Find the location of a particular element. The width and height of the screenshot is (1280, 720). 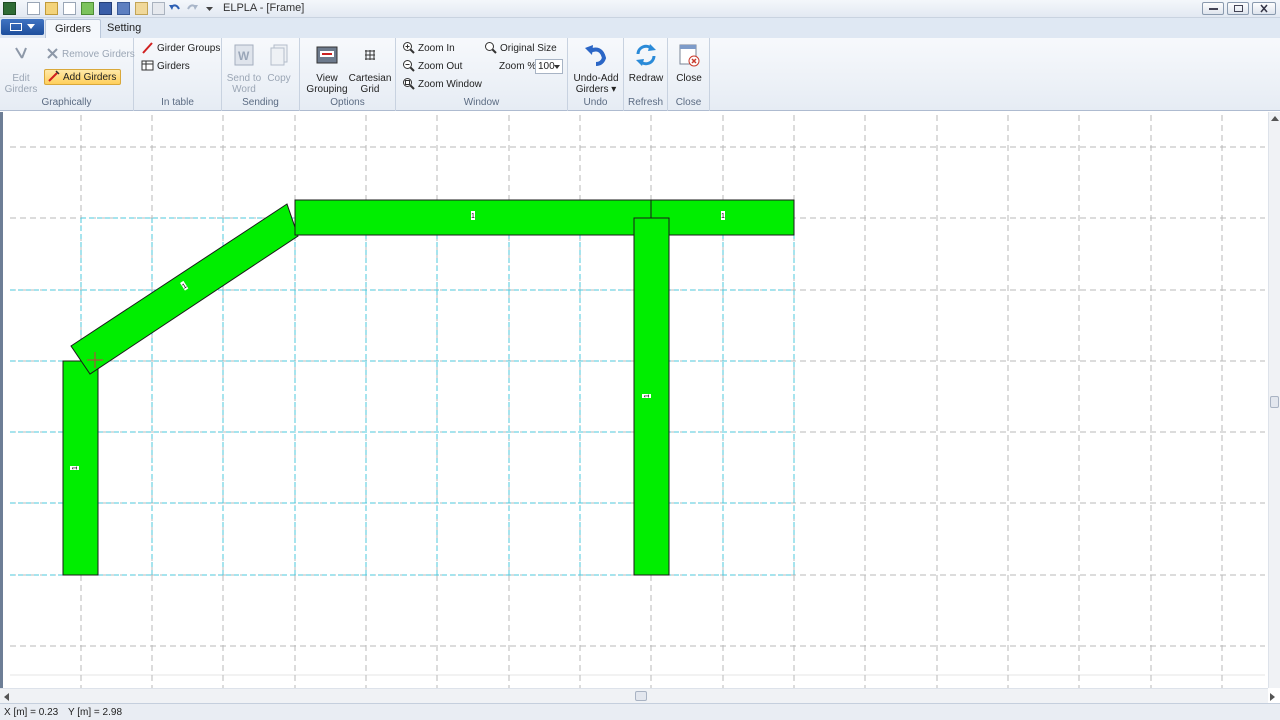

right-beam-number: 1 is located at coordinates (723, 216).